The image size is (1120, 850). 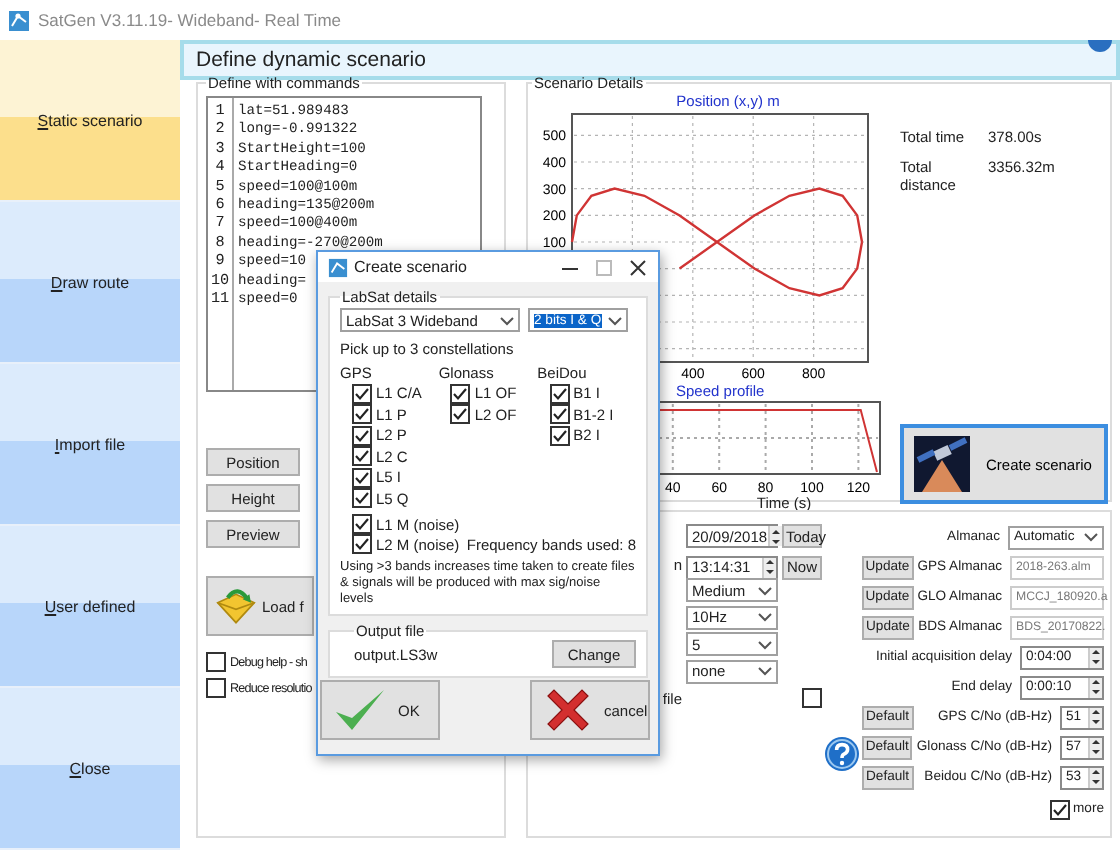 What do you see at coordinates (310, 60) in the screenshot?
I see `page-title: Define dynamic scenario` at bounding box center [310, 60].